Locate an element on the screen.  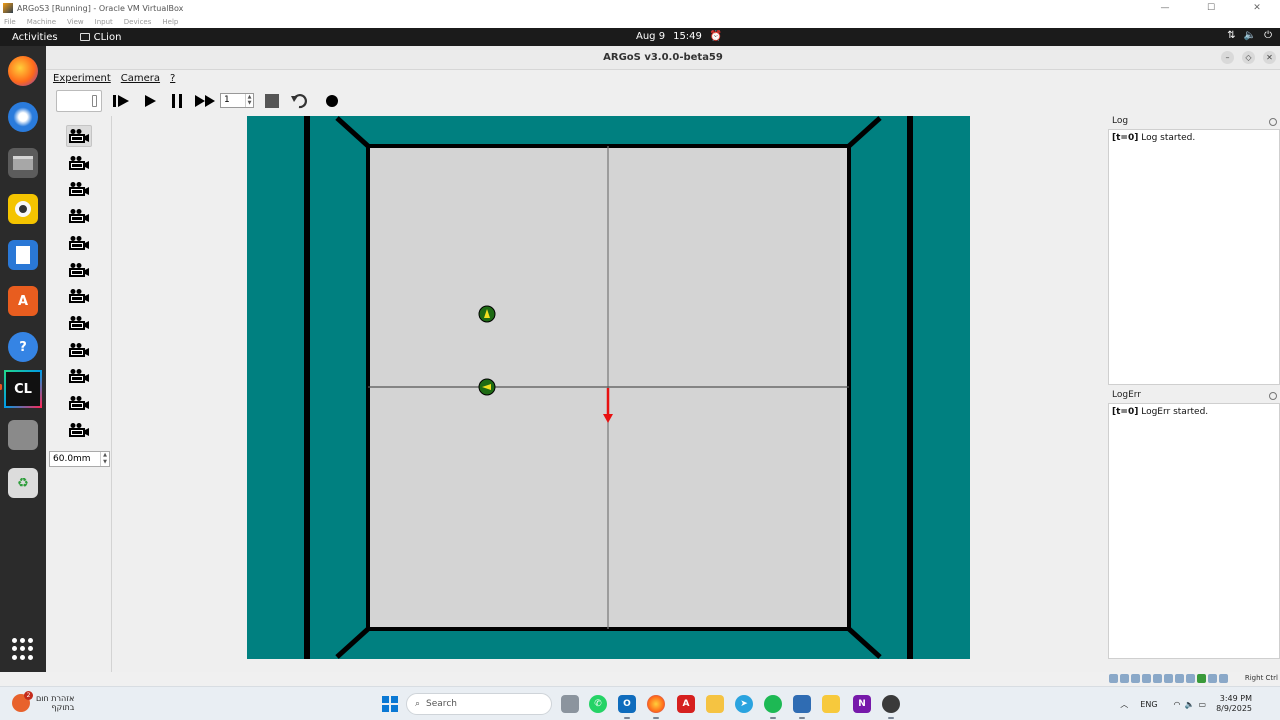
maximize-button: ☐ is located at coordinates (1211, 8).